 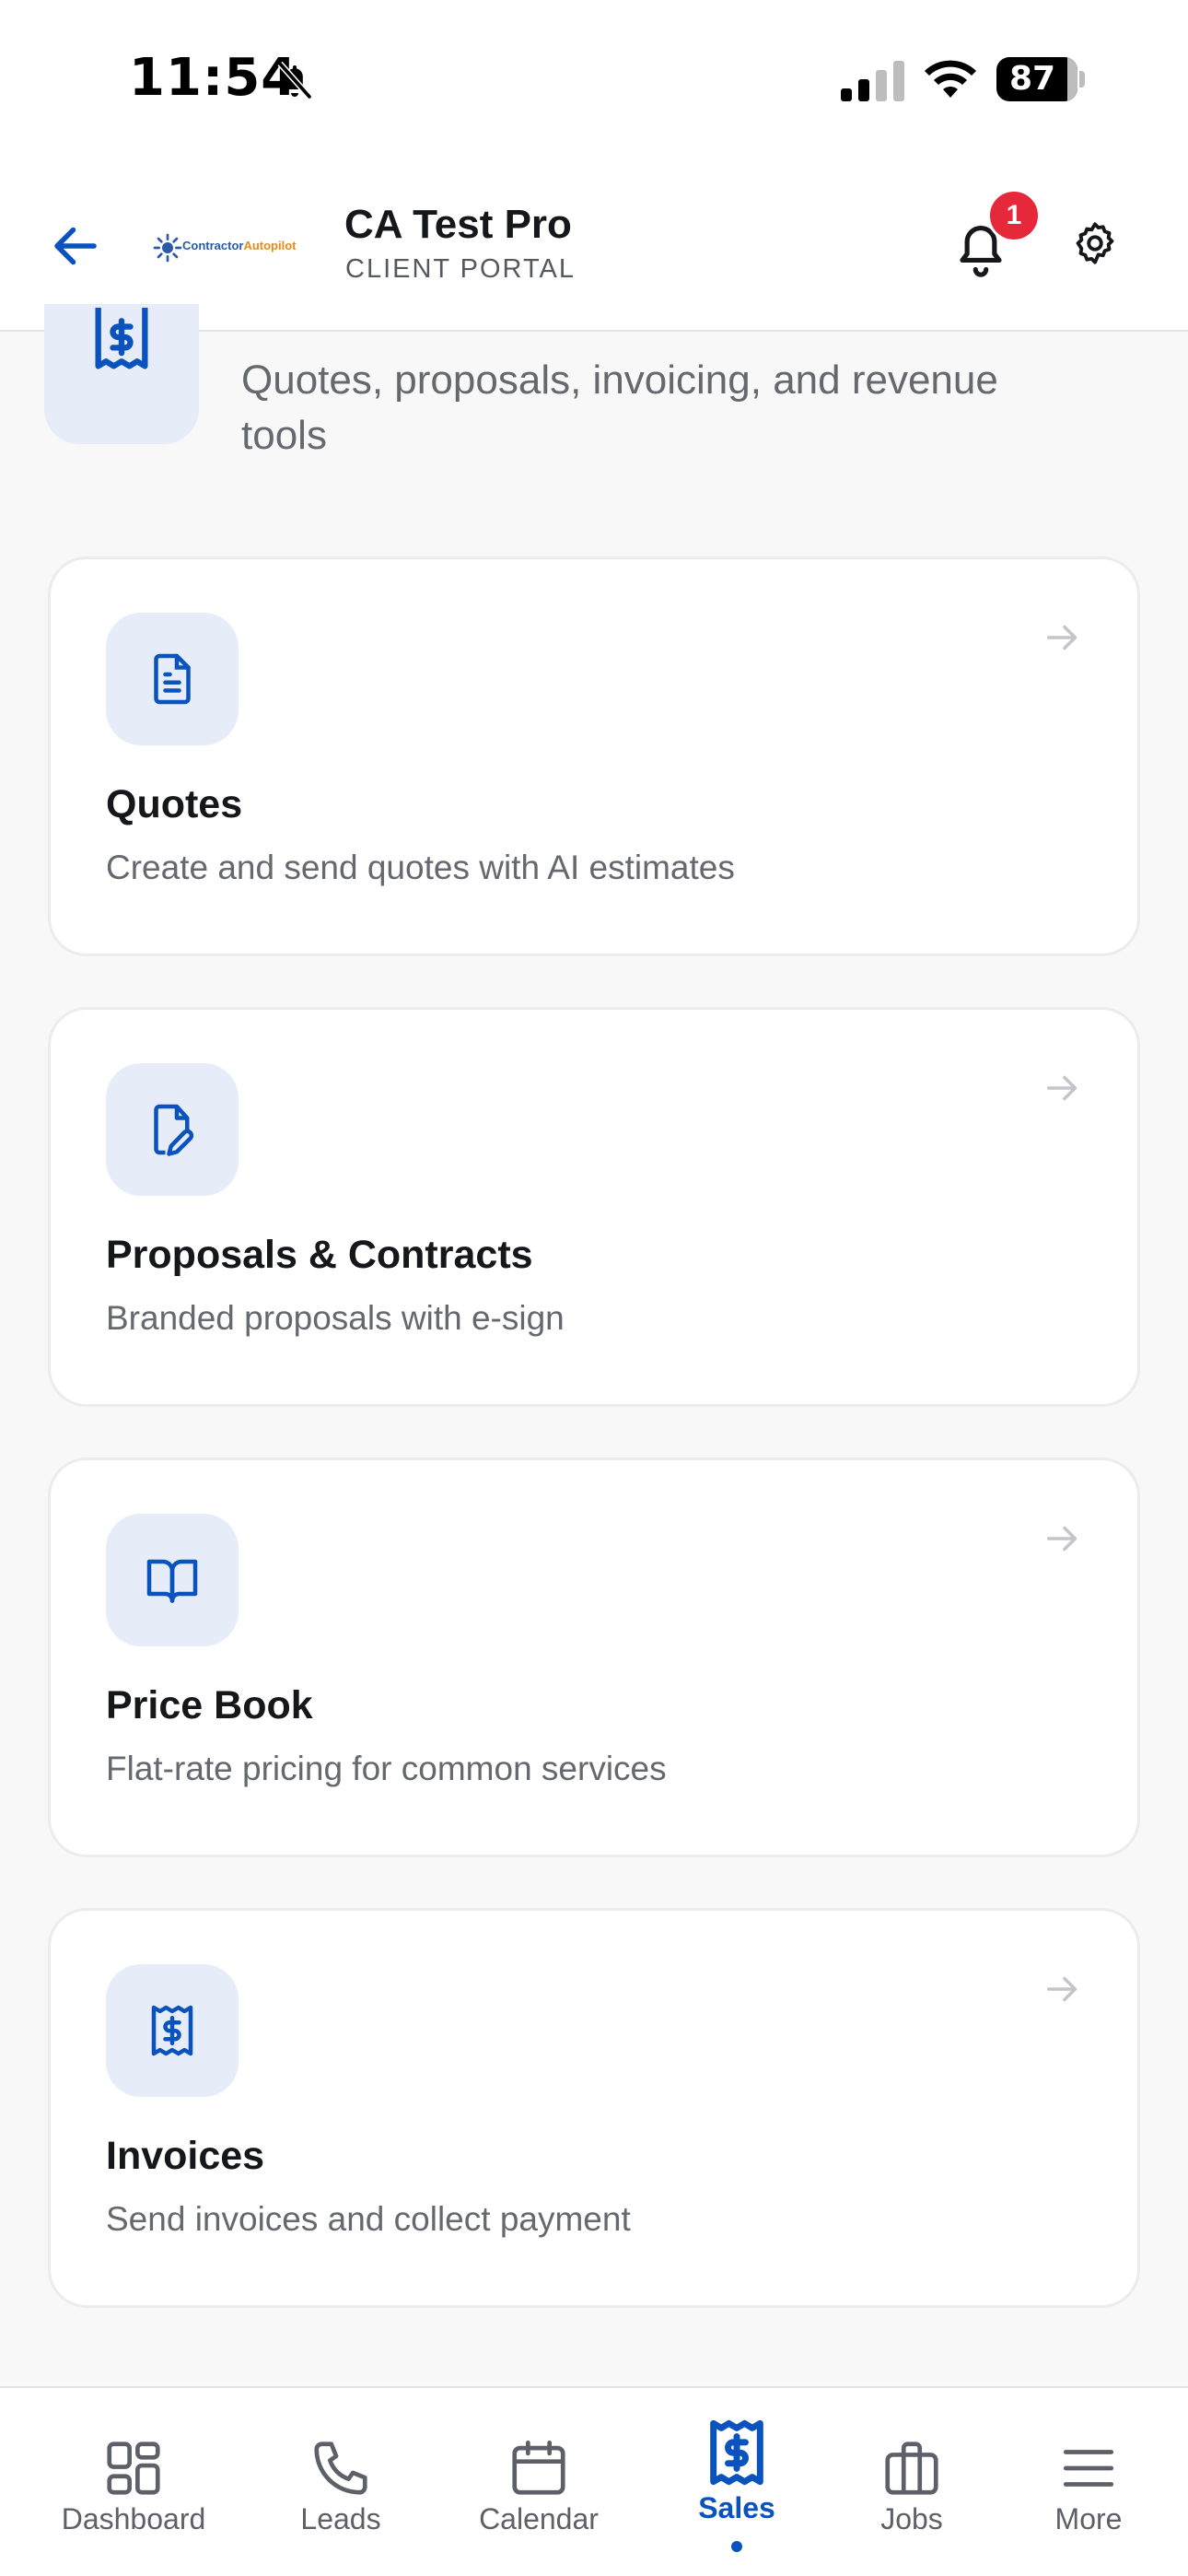 I want to click on nav-item-sales: Sales, so click(x=736, y=2482).